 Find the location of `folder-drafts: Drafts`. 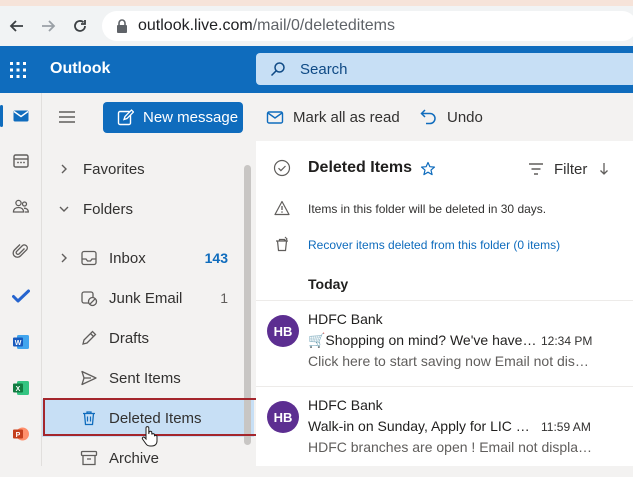

folder-drafts: Drafts is located at coordinates (148, 338).